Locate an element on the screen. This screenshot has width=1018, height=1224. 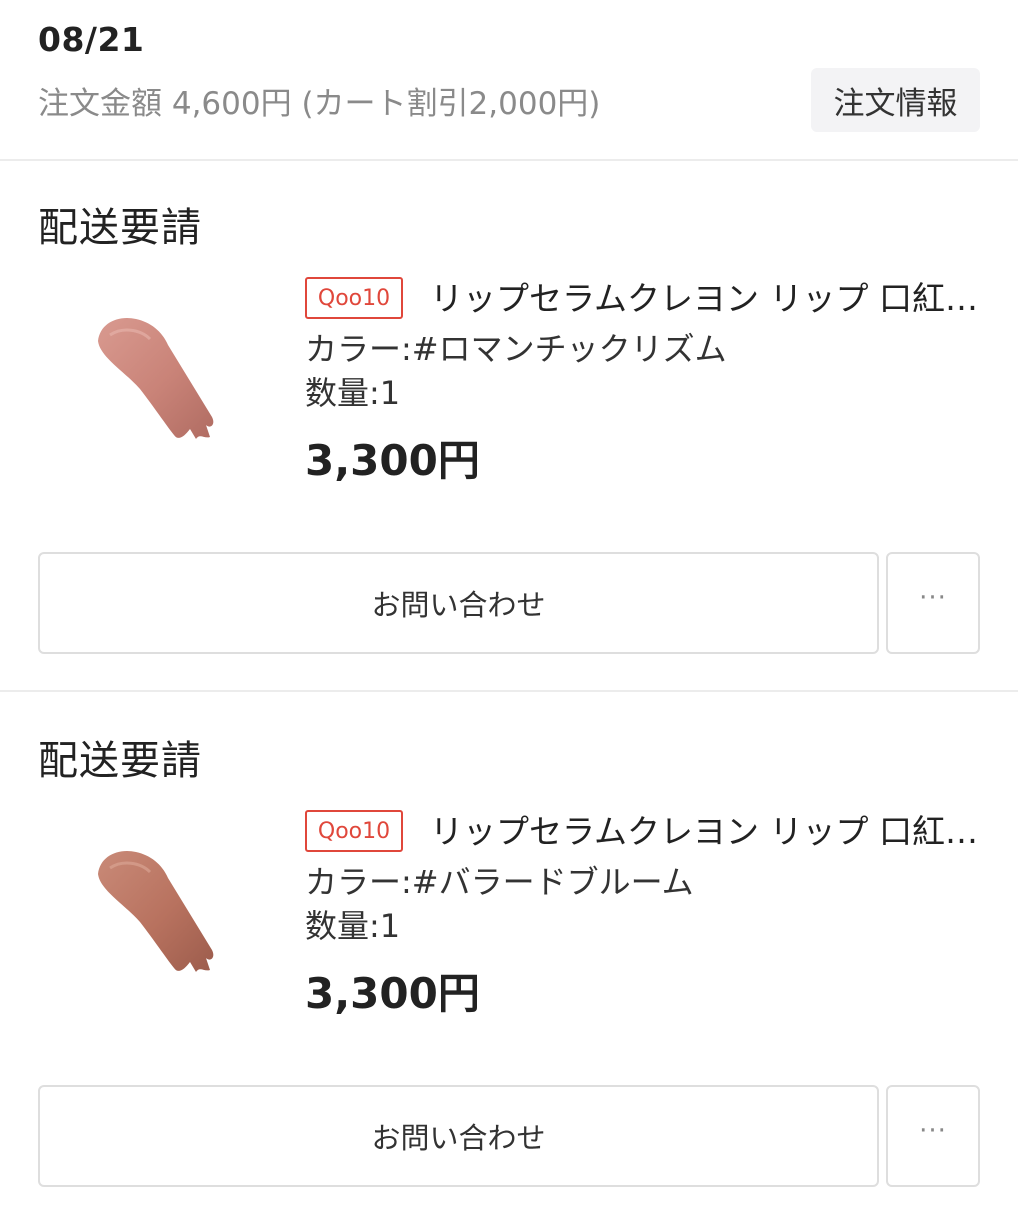
product-color-option: カラー:#バラードブルーム is located at coordinates (499, 882).